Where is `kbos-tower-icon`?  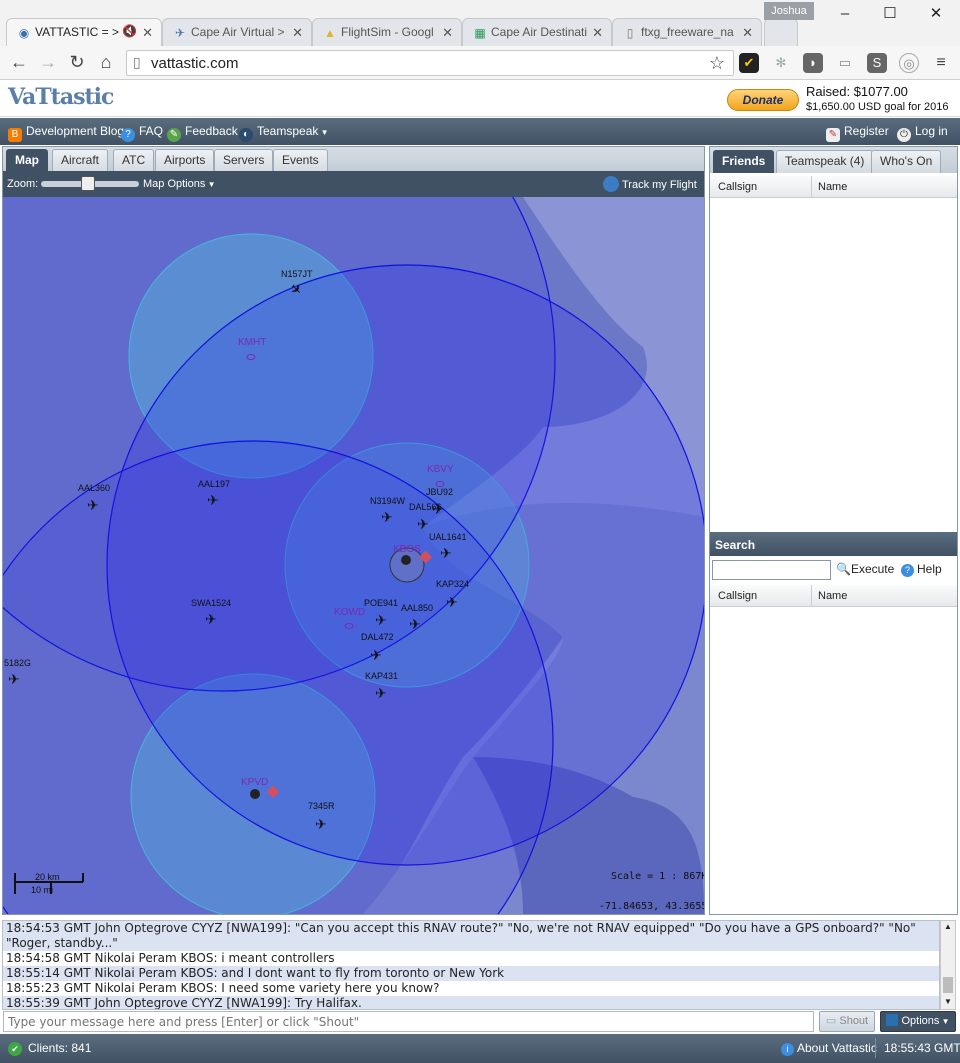
kbos-tower-icon is located at coordinates (406, 560).